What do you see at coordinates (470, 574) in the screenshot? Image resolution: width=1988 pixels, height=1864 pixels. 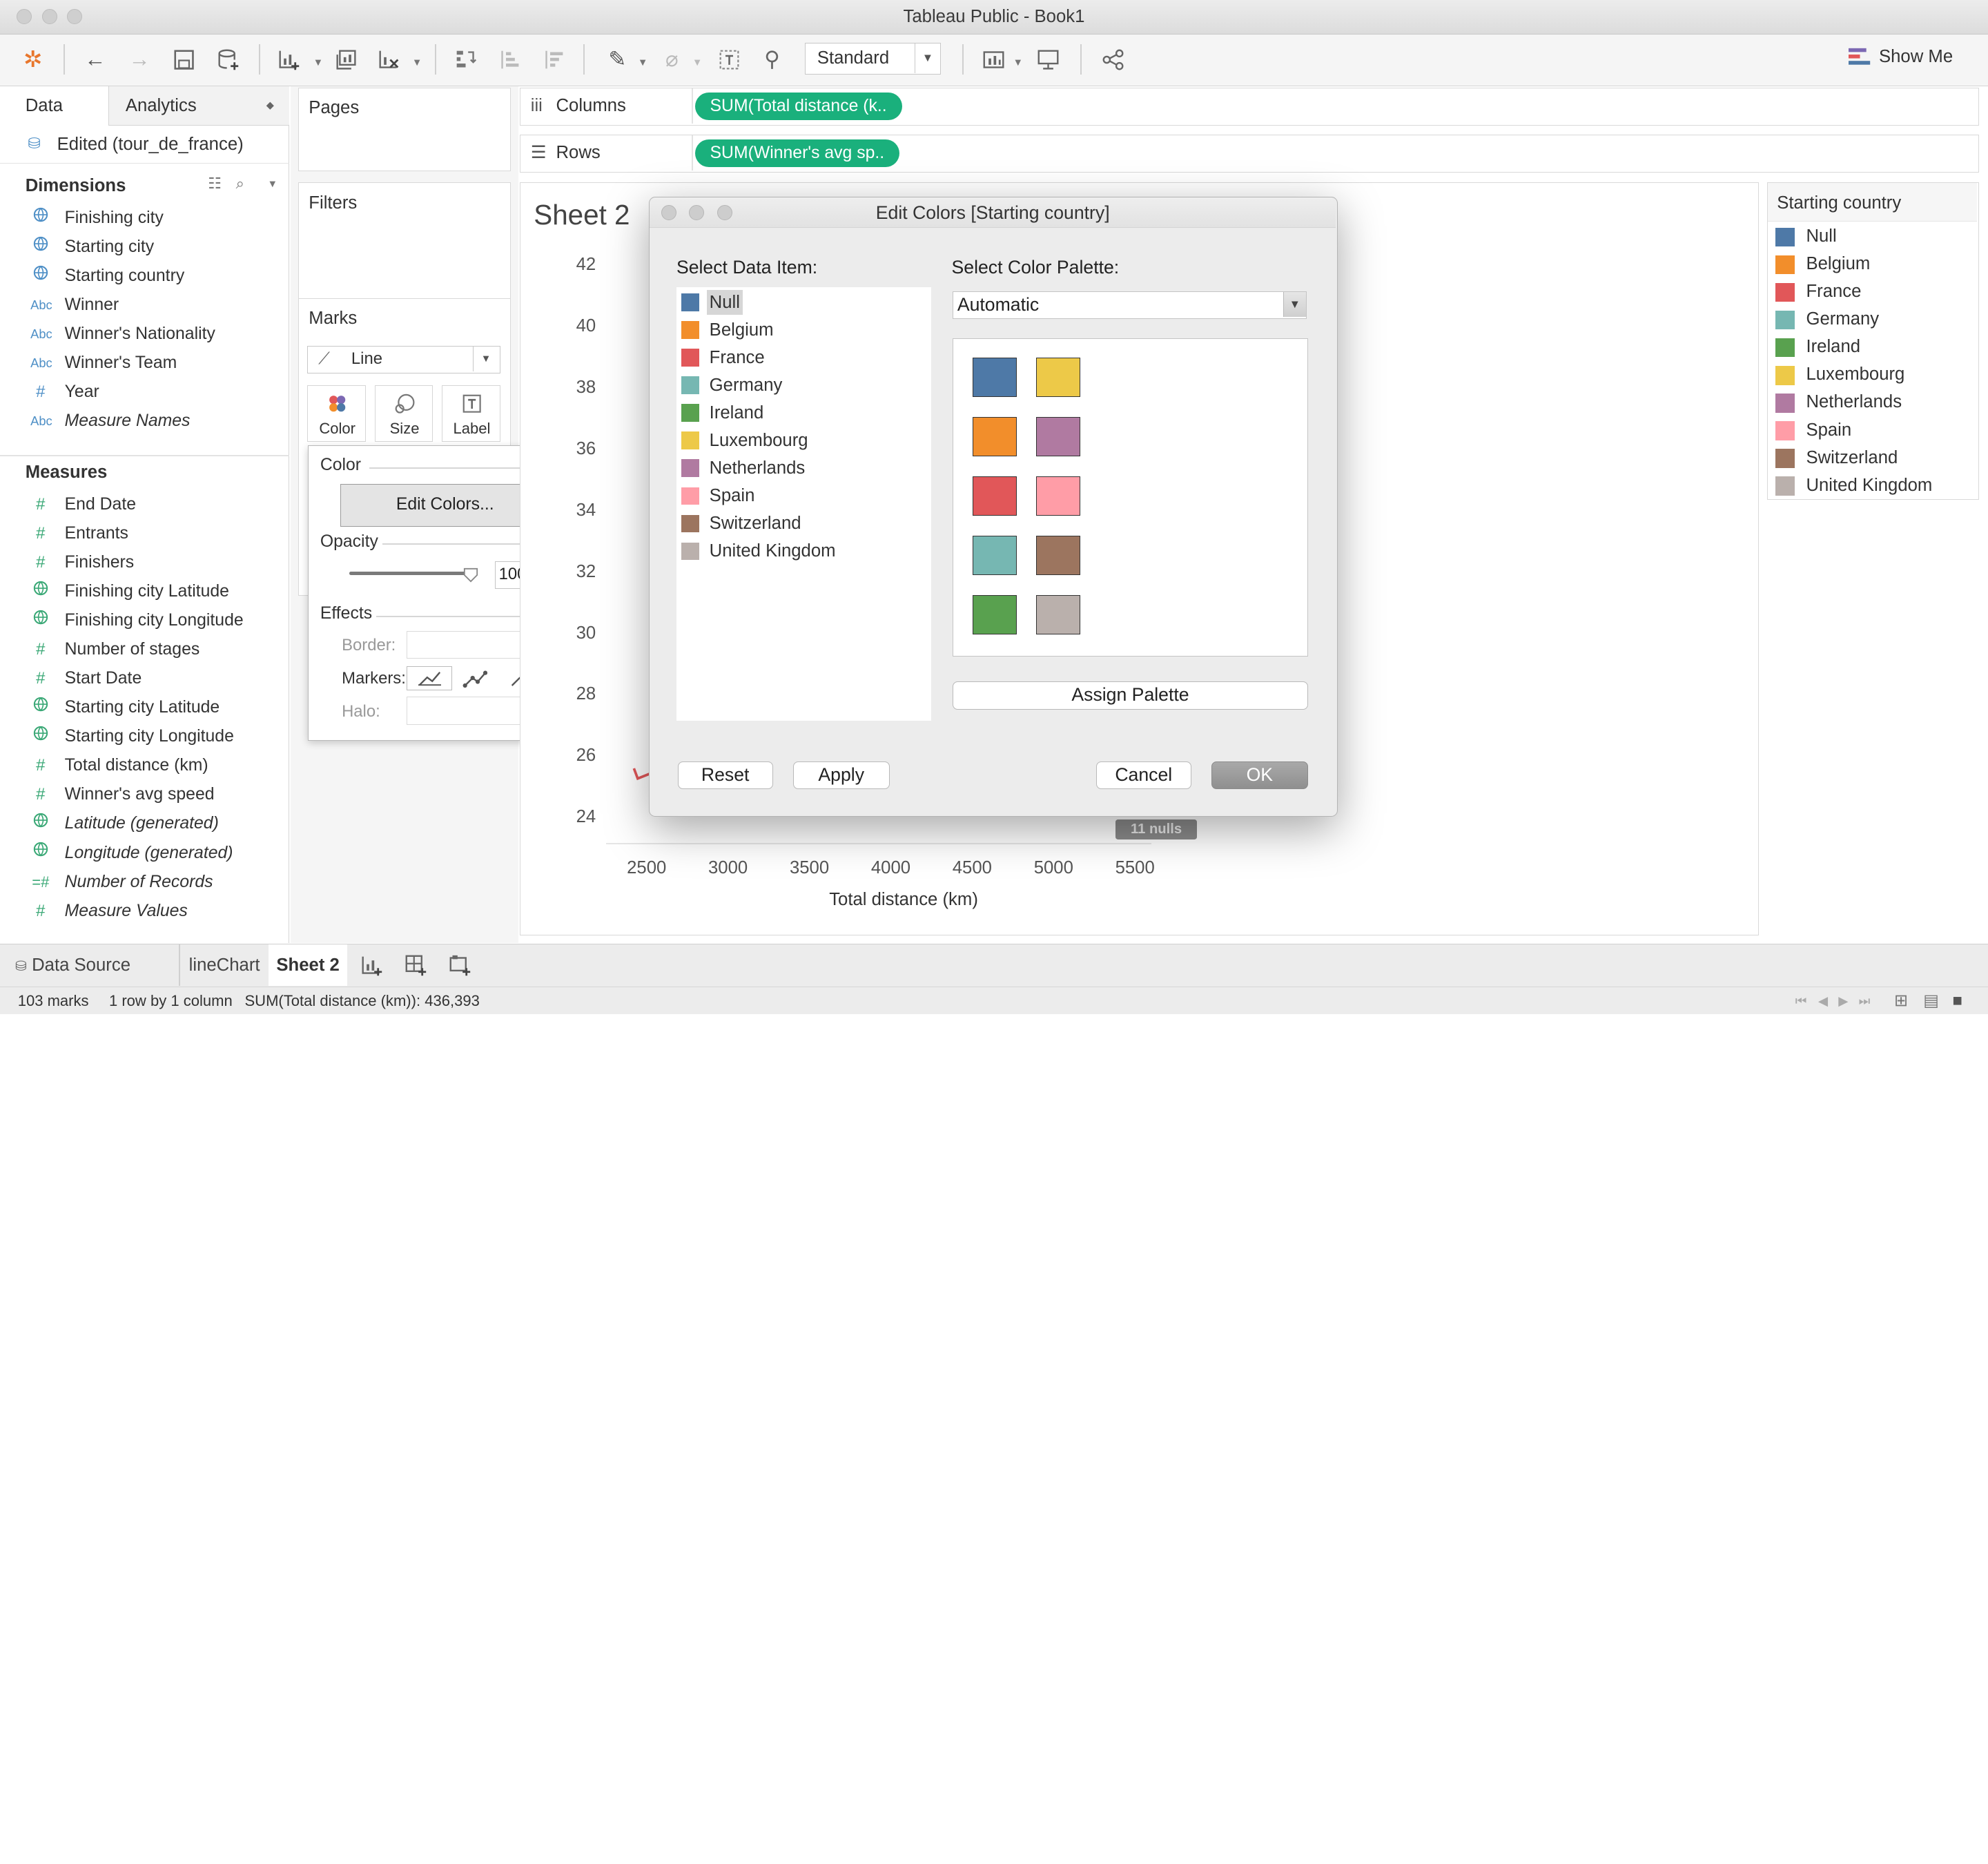 I see `opacity-slider-handle` at bounding box center [470, 574].